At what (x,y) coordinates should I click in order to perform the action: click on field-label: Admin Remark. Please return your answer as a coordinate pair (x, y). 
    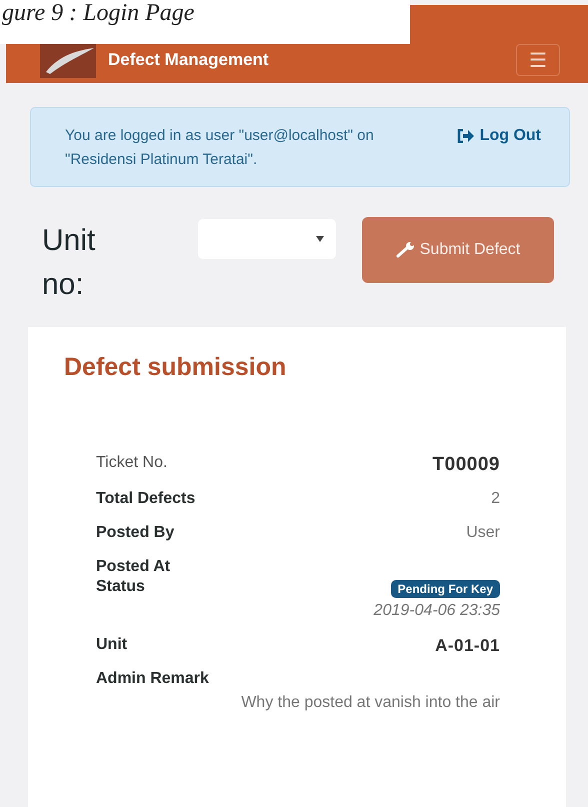
    Looking at the image, I should click on (153, 679).